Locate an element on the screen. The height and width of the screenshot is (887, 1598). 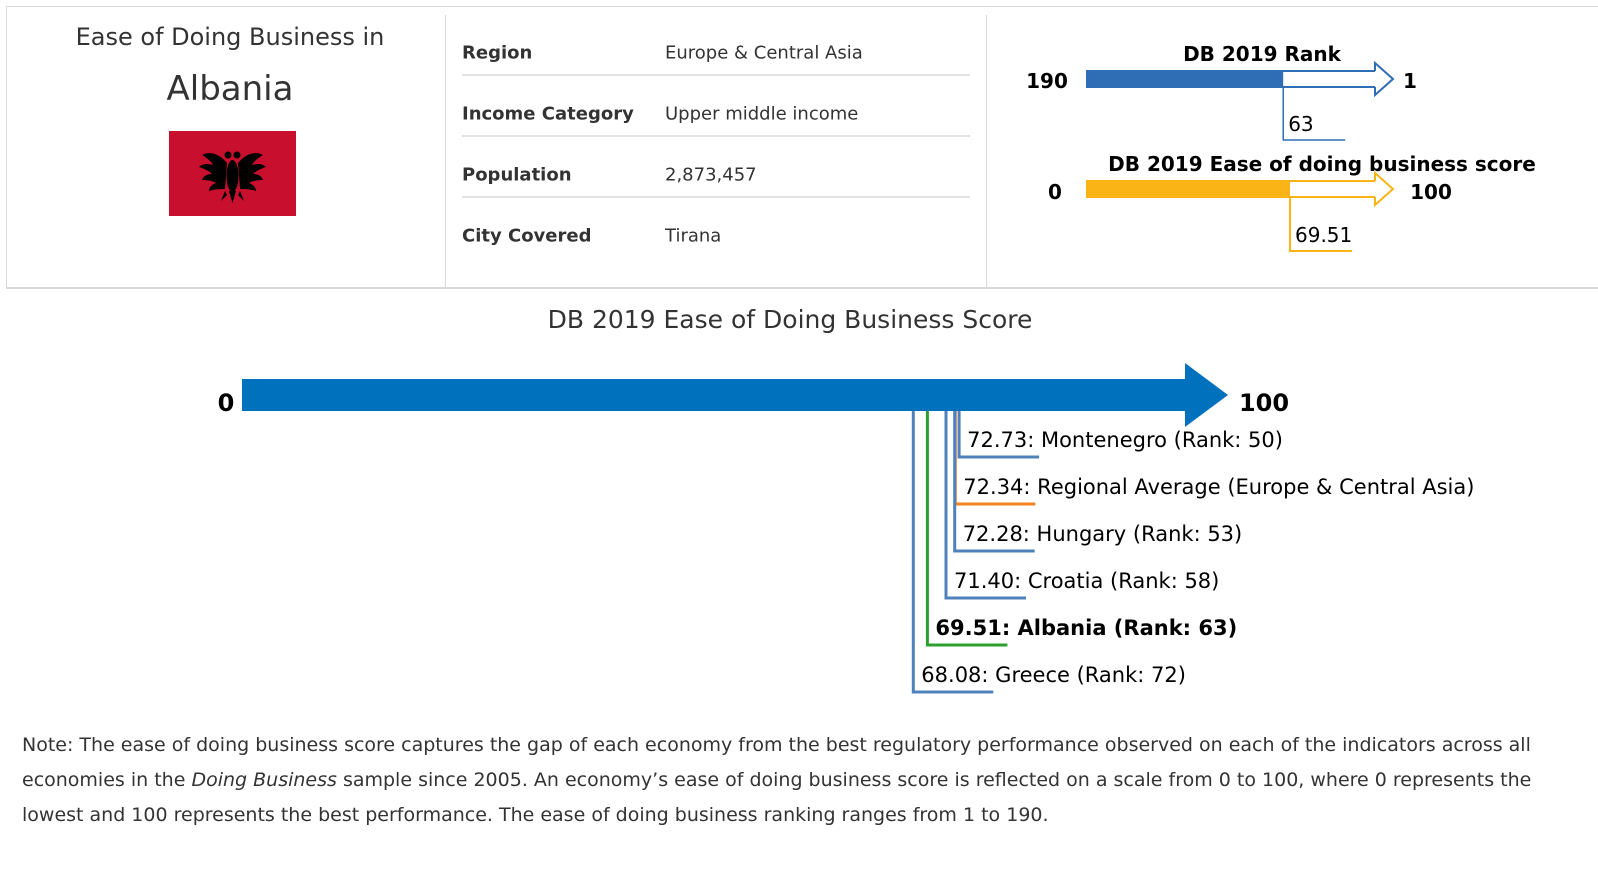
score-gauge-min-label: 0 is located at coordinates (1055, 192).